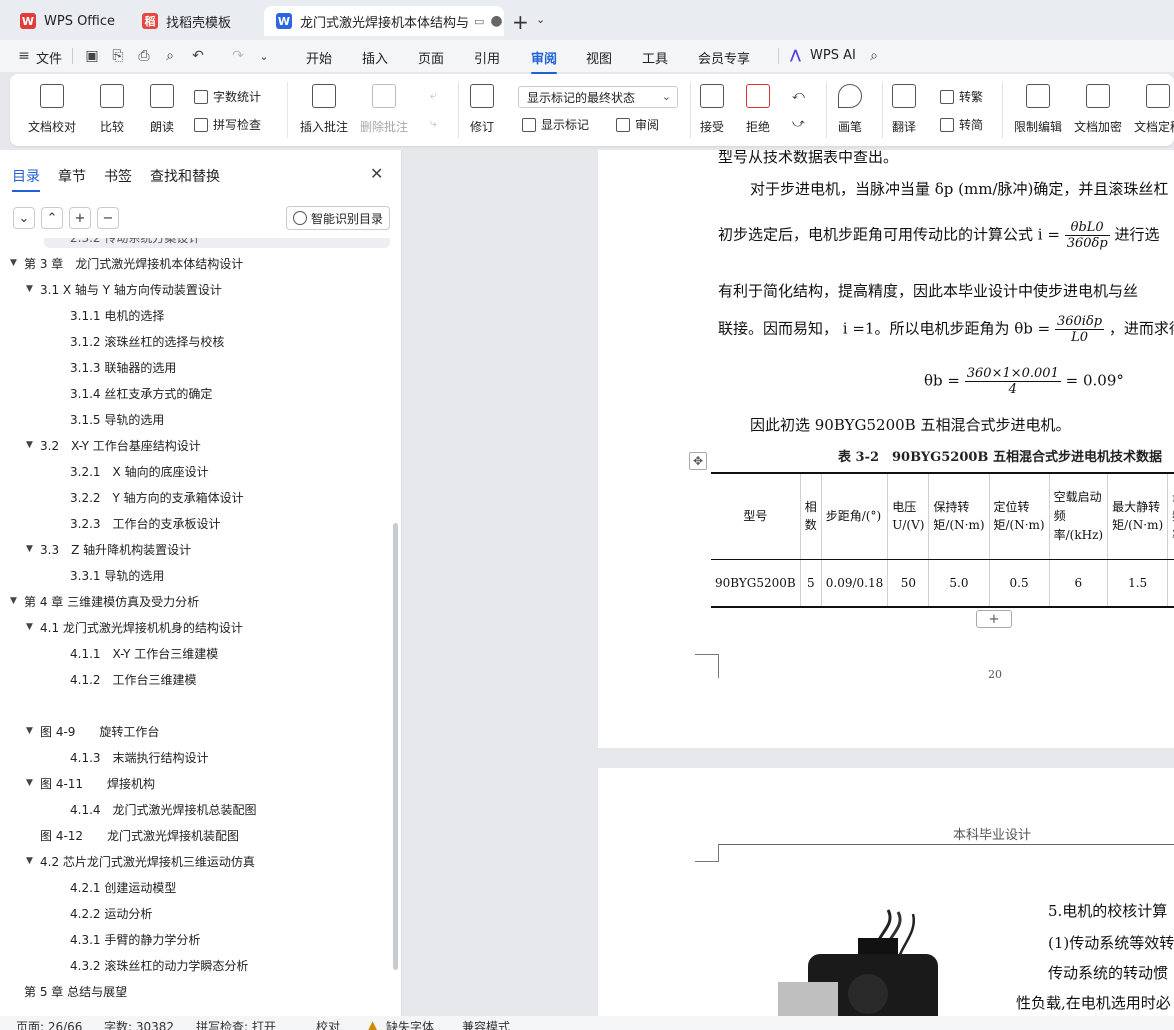  What do you see at coordinates (134, 627) in the screenshot?
I see `toc-item: ▼ 4.1 龙门式激光焊接机机身的结构设计` at bounding box center [134, 627].